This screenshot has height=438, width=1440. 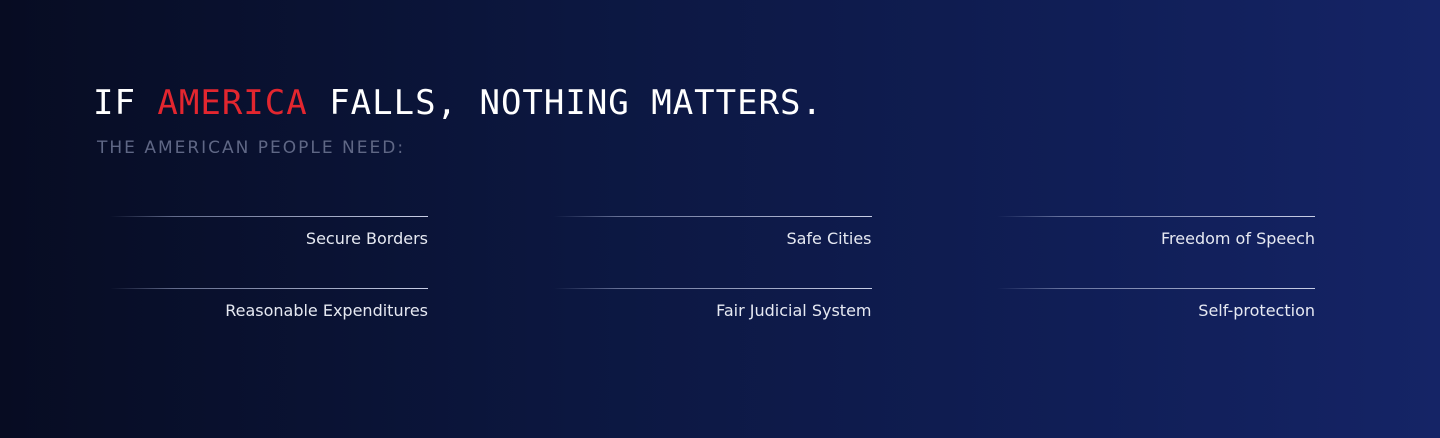 What do you see at coordinates (1156, 232) in the screenshot?
I see `need-item: Freedom of Speech` at bounding box center [1156, 232].